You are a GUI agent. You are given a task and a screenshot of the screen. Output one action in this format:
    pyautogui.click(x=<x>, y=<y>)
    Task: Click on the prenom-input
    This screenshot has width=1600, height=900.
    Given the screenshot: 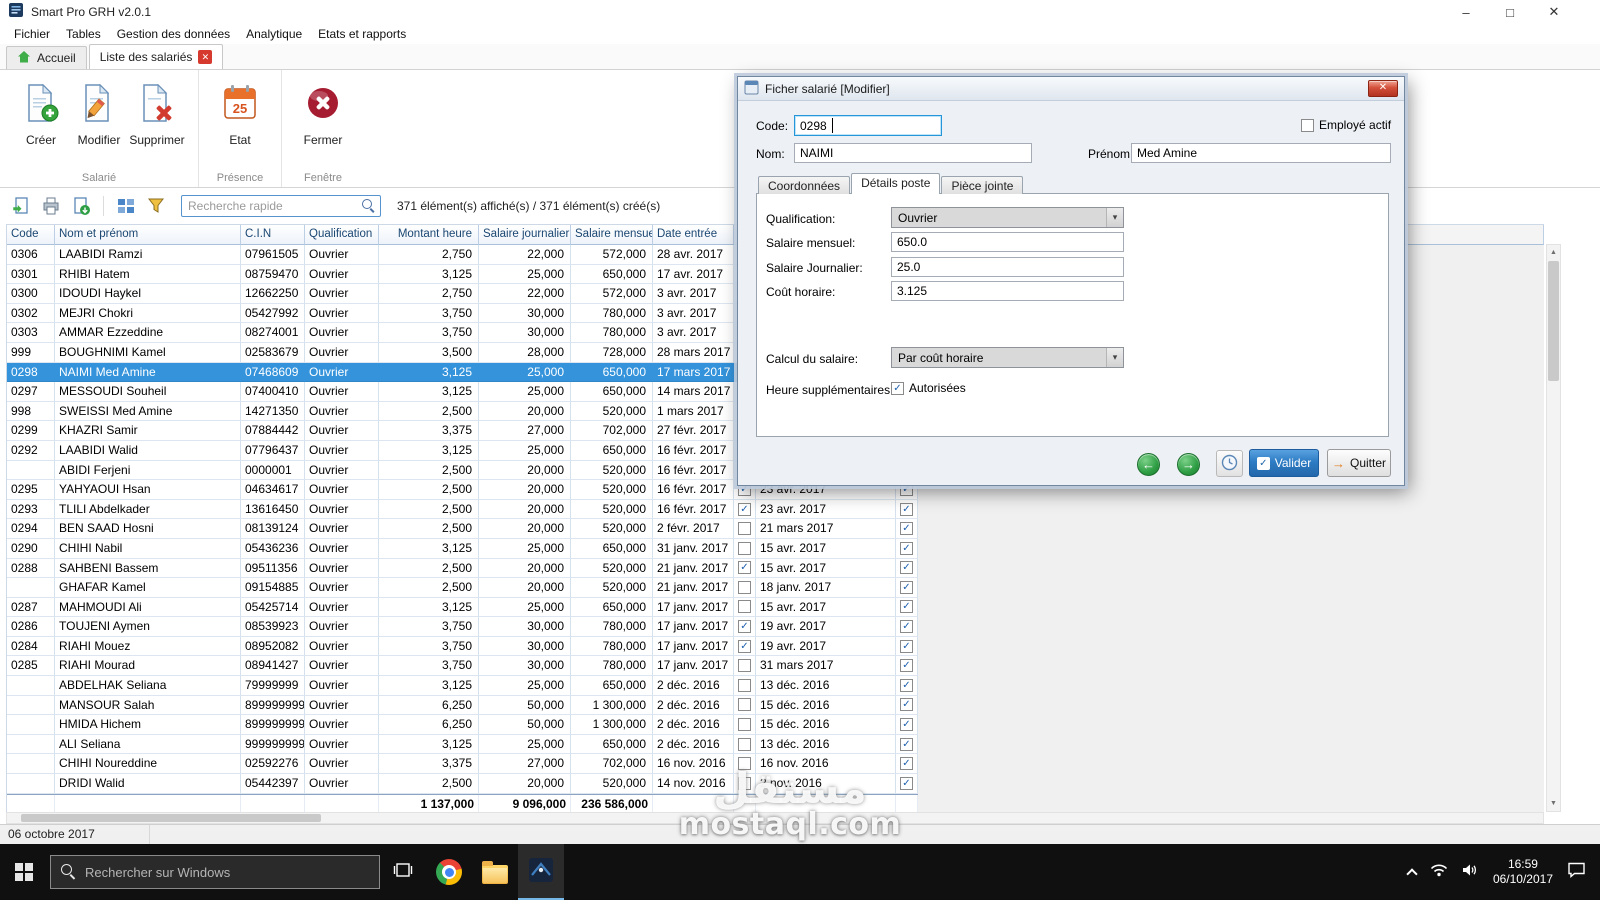 What is the action you would take?
    pyautogui.click(x=1261, y=153)
    